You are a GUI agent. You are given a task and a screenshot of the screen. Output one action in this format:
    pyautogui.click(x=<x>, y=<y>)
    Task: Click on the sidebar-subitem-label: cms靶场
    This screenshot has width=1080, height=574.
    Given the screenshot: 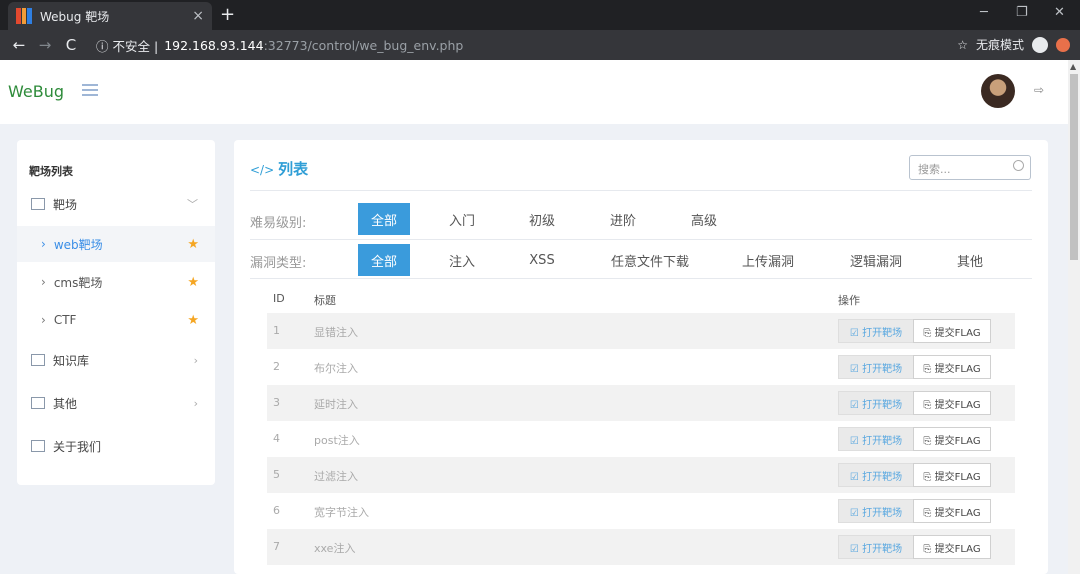 What is the action you would take?
    pyautogui.click(x=78, y=282)
    